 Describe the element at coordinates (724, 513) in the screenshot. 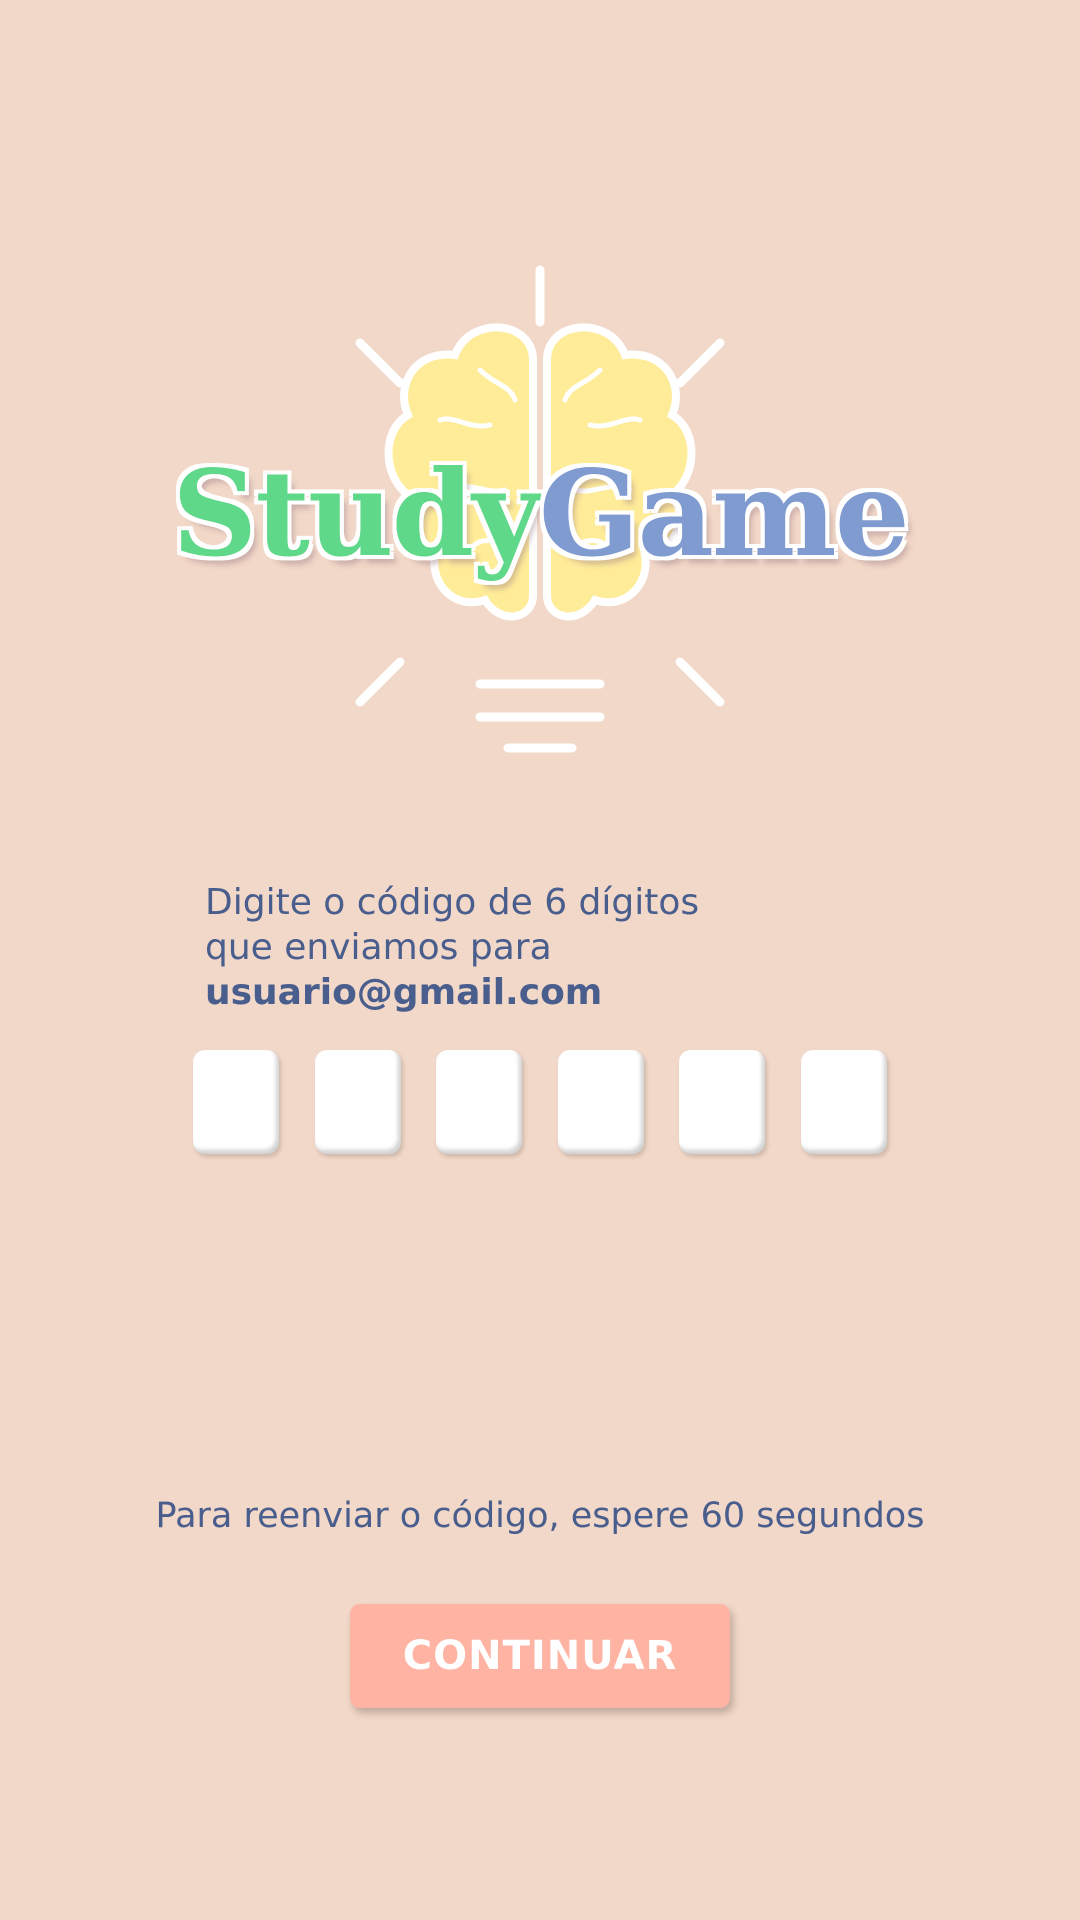

I see `logo-text-game: Game` at that location.